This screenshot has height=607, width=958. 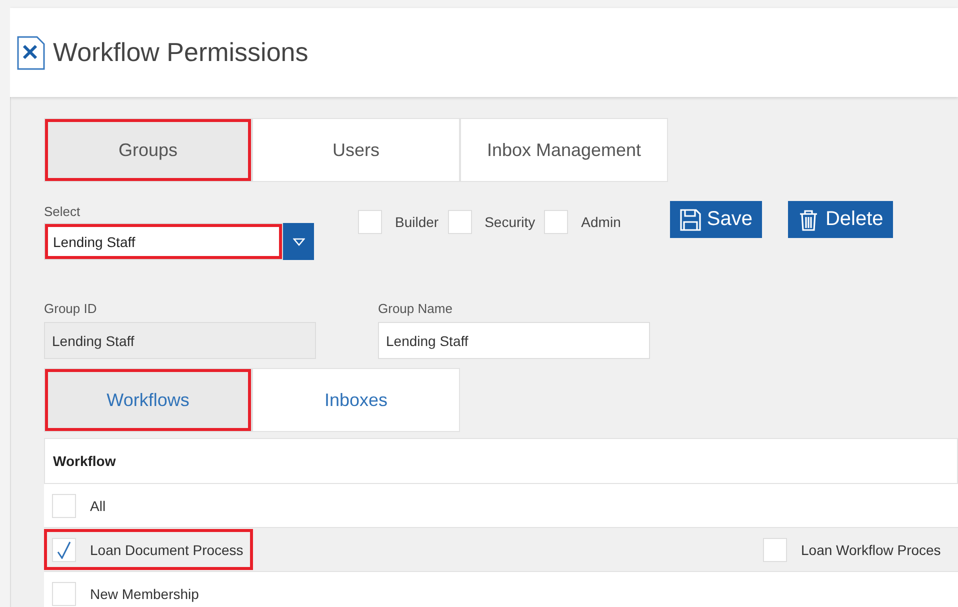 What do you see at coordinates (148, 150) in the screenshot?
I see `tab: Groups` at bounding box center [148, 150].